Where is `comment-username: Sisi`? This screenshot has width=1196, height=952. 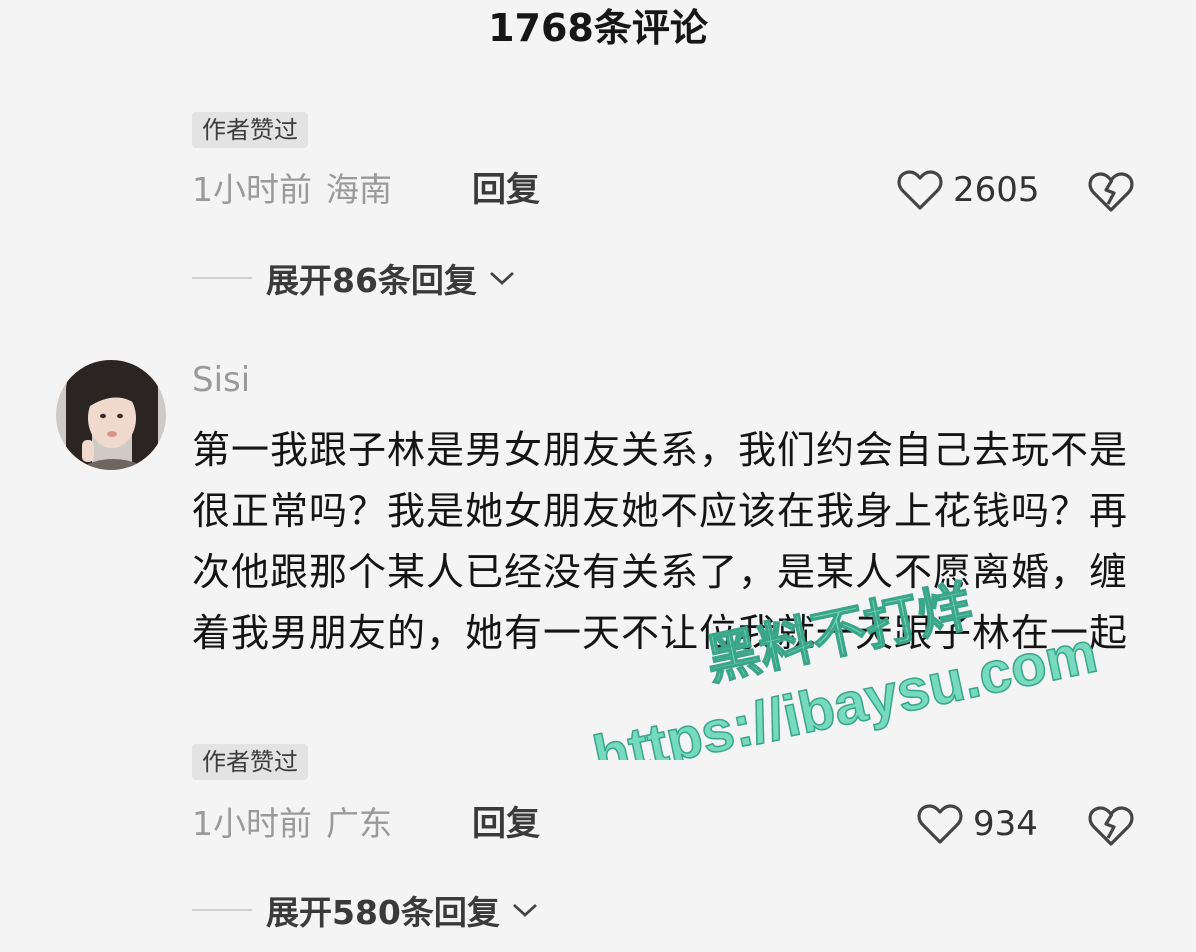 comment-username: Sisi is located at coordinates (221, 380).